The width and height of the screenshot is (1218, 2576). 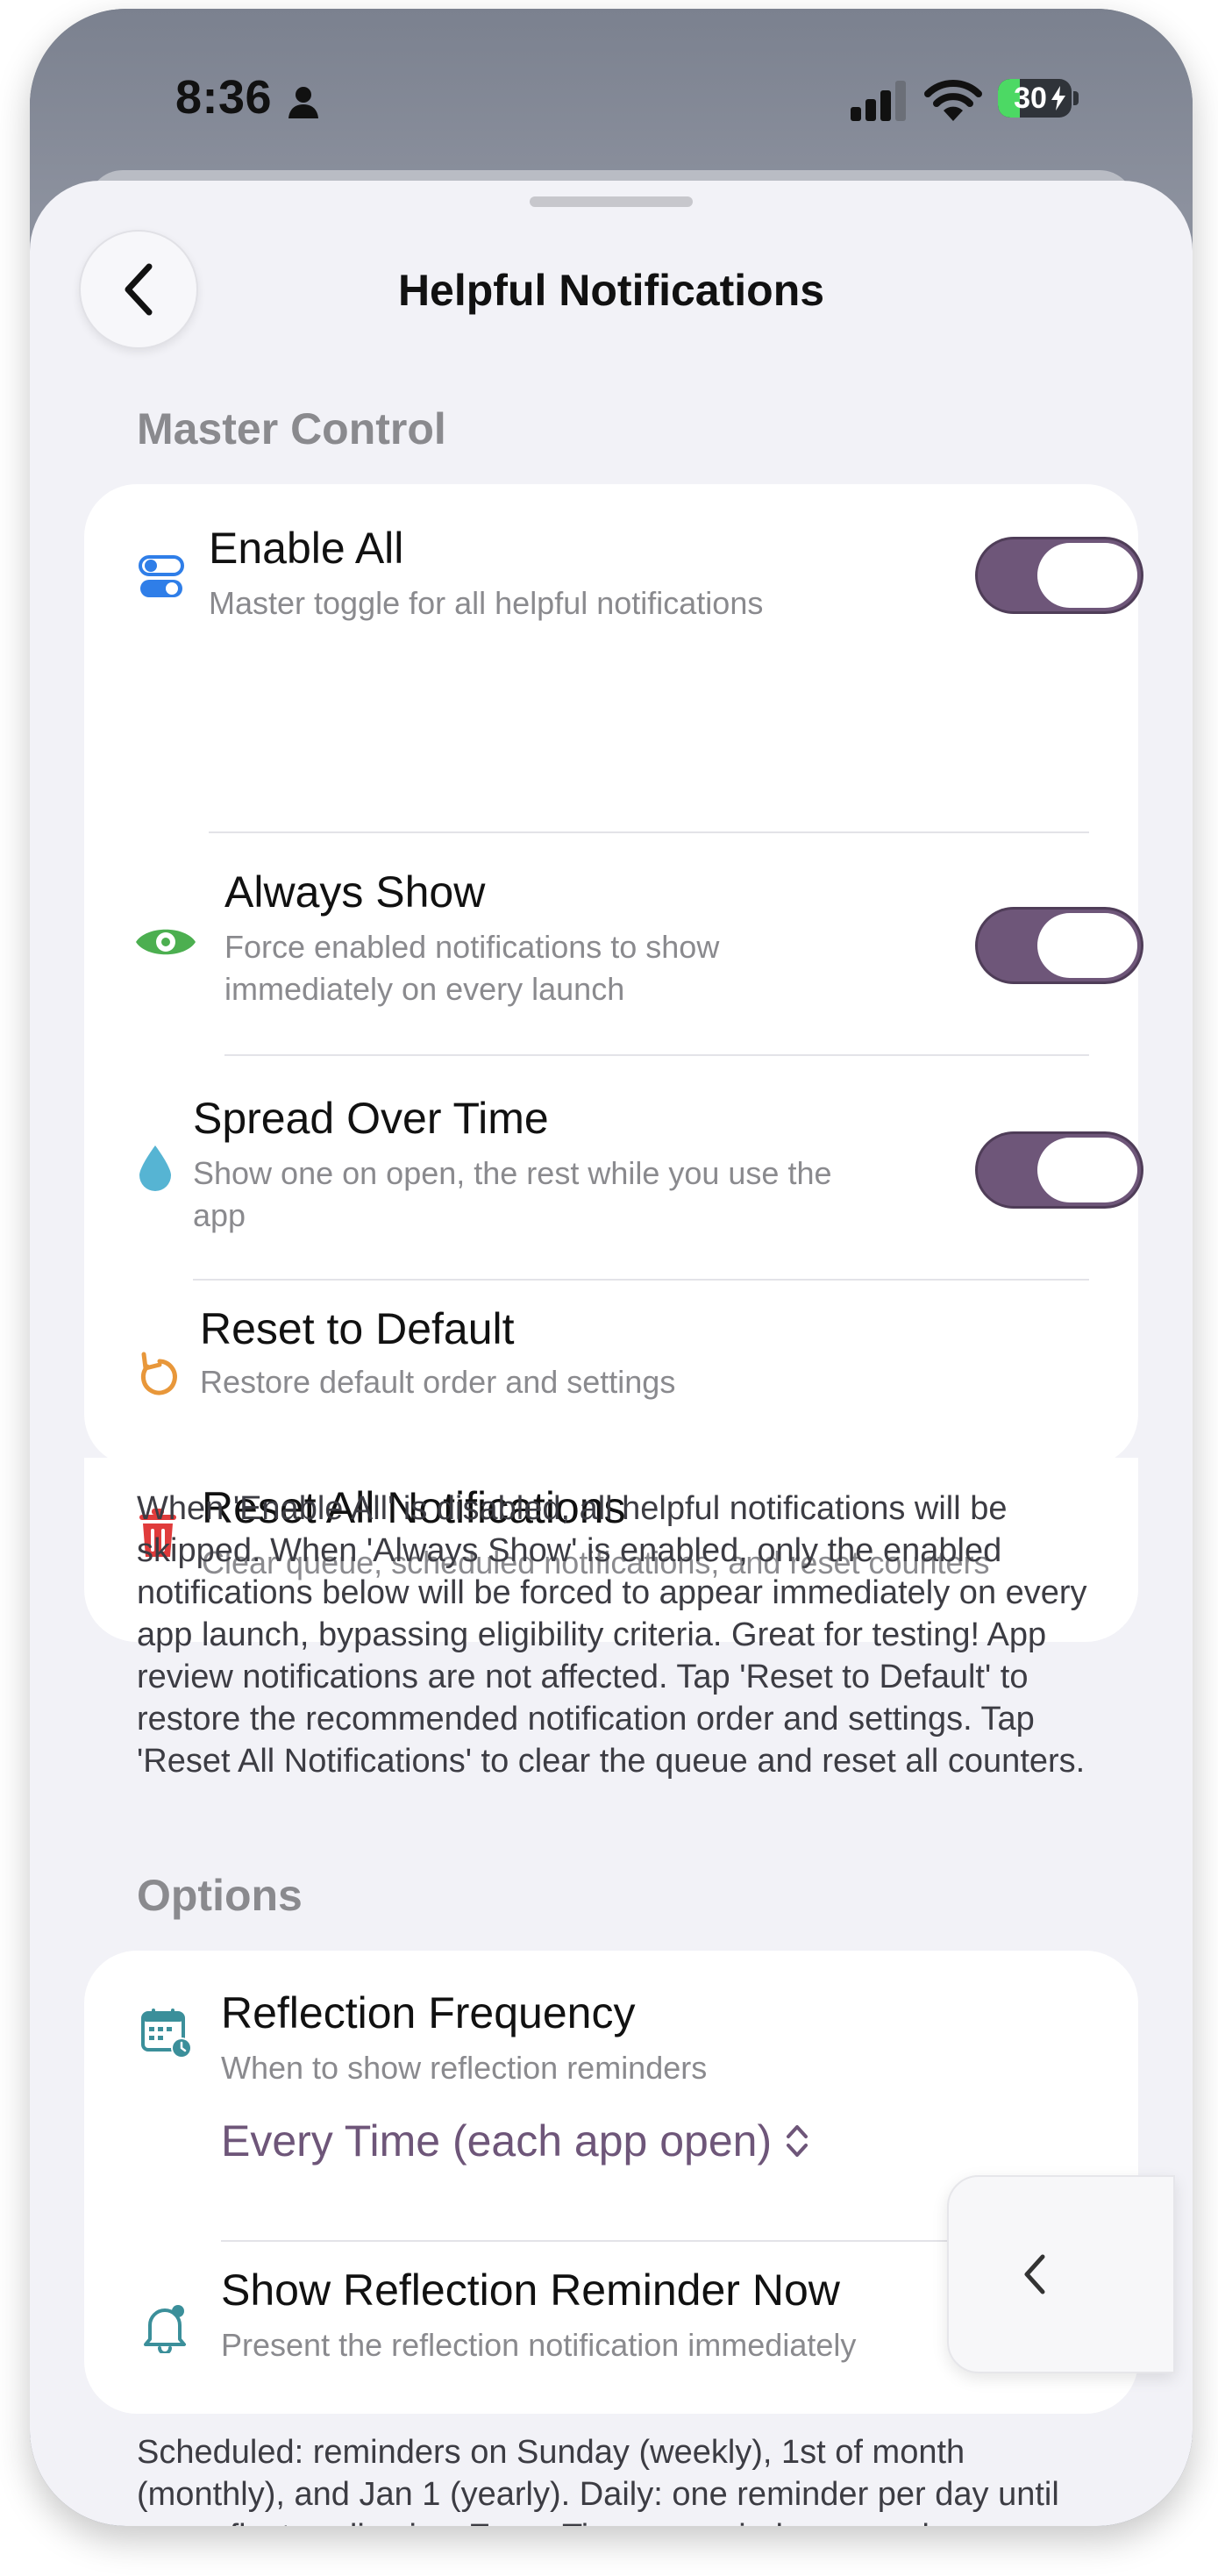 I want to click on reflection-frequency-picker: Every Time (each app open), so click(x=516, y=2141).